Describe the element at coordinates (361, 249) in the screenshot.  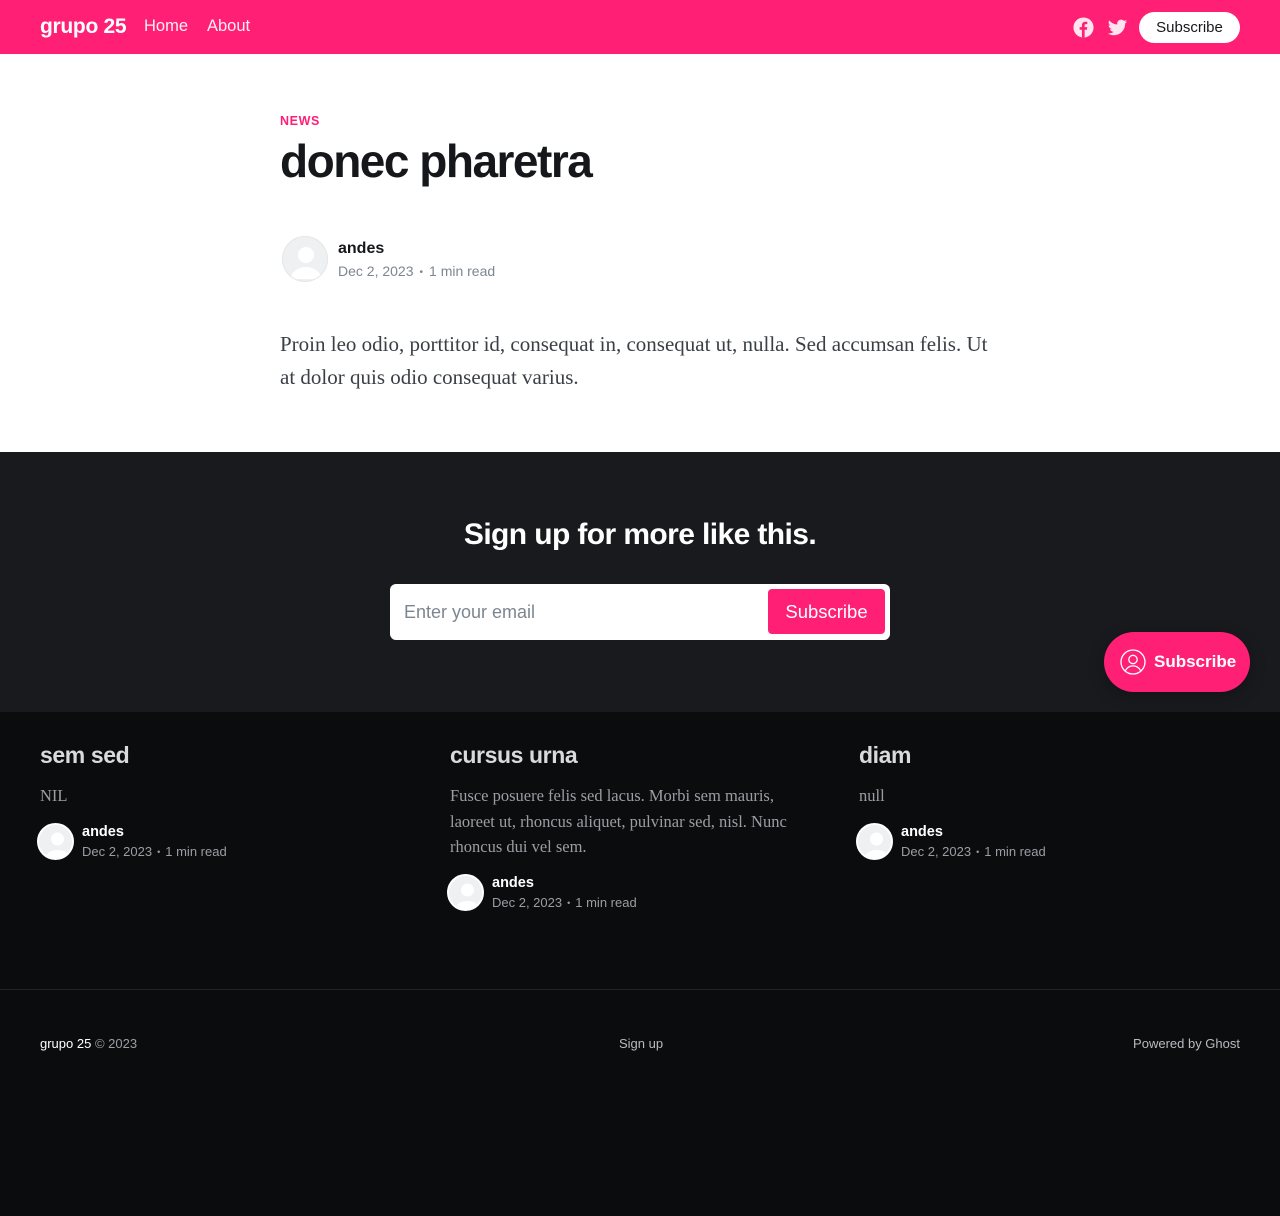
I see `author-name: andes` at that location.